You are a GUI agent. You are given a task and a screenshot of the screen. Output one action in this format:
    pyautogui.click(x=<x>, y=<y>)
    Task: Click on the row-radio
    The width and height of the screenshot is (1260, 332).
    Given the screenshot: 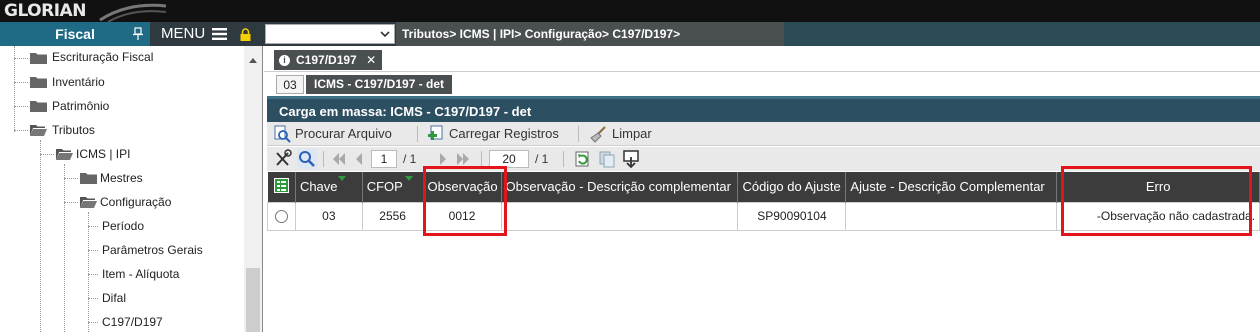 What is the action you would take?
    pyautogui.click(x=281, y=217)
    